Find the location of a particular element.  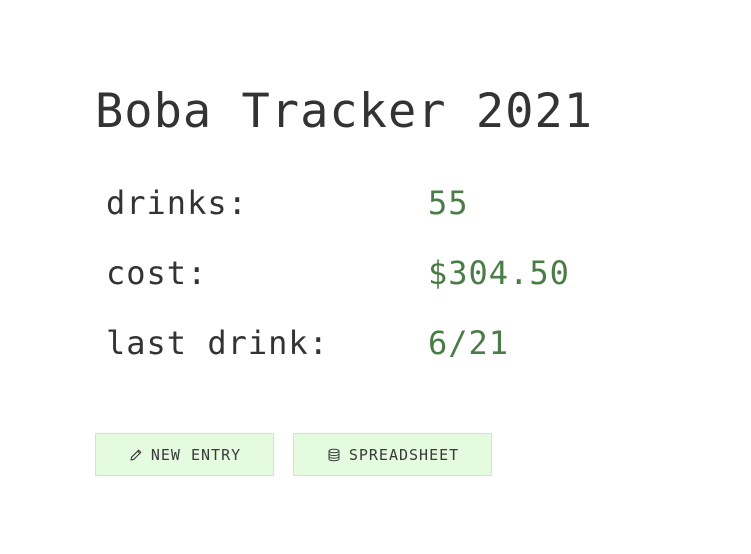

stat-row-drinks: drinks: 55 is located at coordinates (349, 219).